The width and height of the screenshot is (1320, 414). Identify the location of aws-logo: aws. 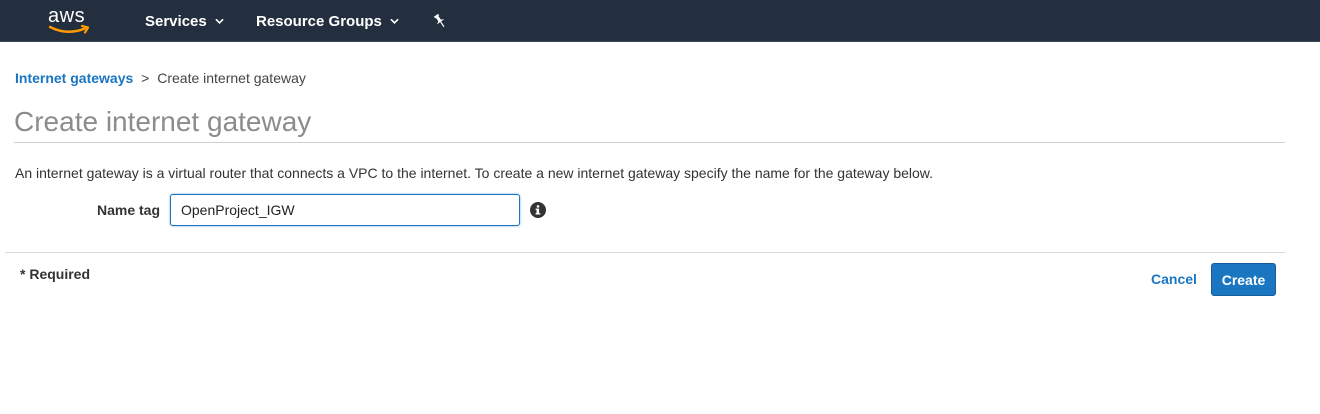
(70, 20).